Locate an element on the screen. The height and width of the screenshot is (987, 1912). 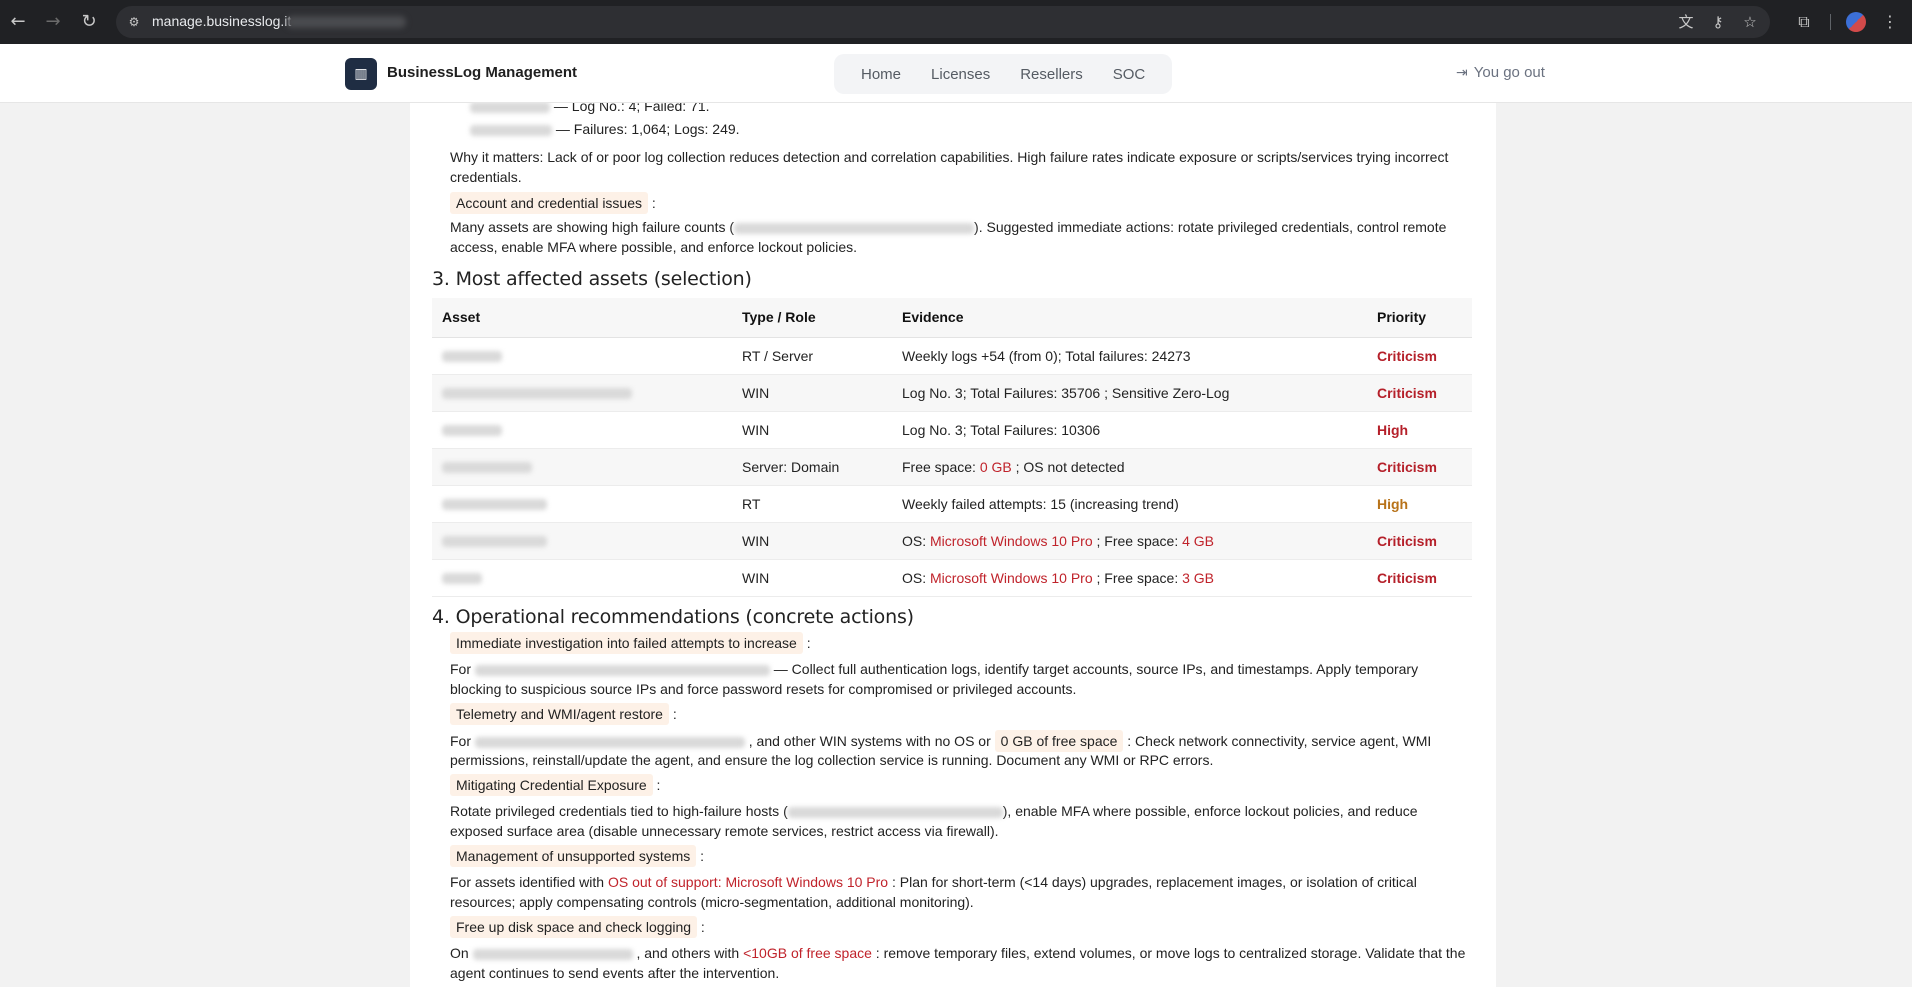
back-icon: ← is located at coordinates (18, 22).